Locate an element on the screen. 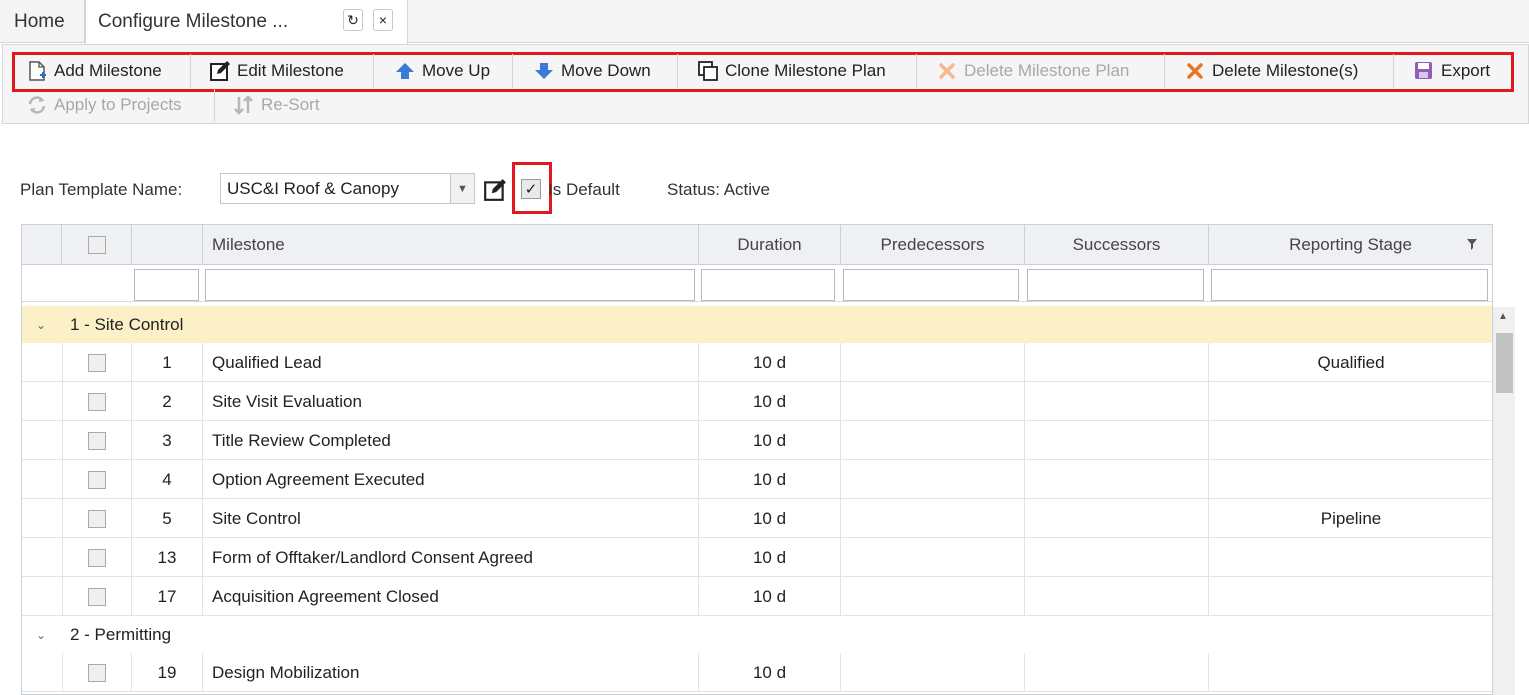 Image resolution: width=1529 pixels, height=695 pixels. duration-column-header: Duration is located at coordinates (770, 245).